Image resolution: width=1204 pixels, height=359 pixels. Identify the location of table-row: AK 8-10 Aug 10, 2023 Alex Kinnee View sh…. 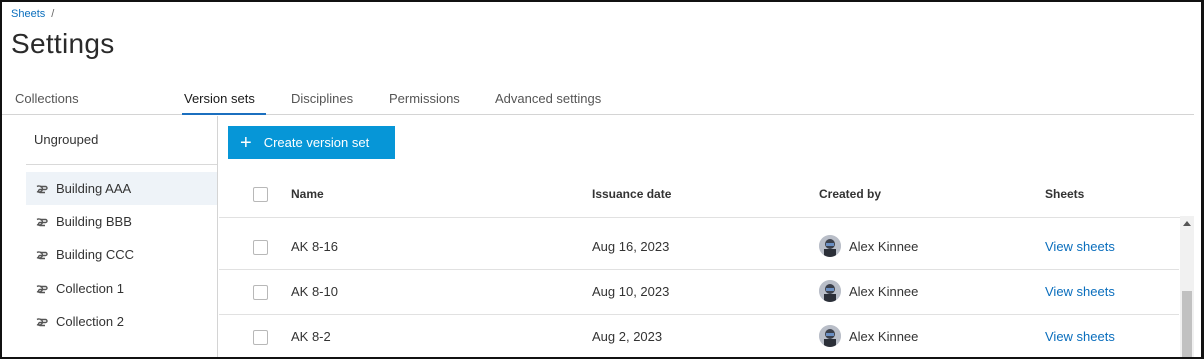
(699, 292).